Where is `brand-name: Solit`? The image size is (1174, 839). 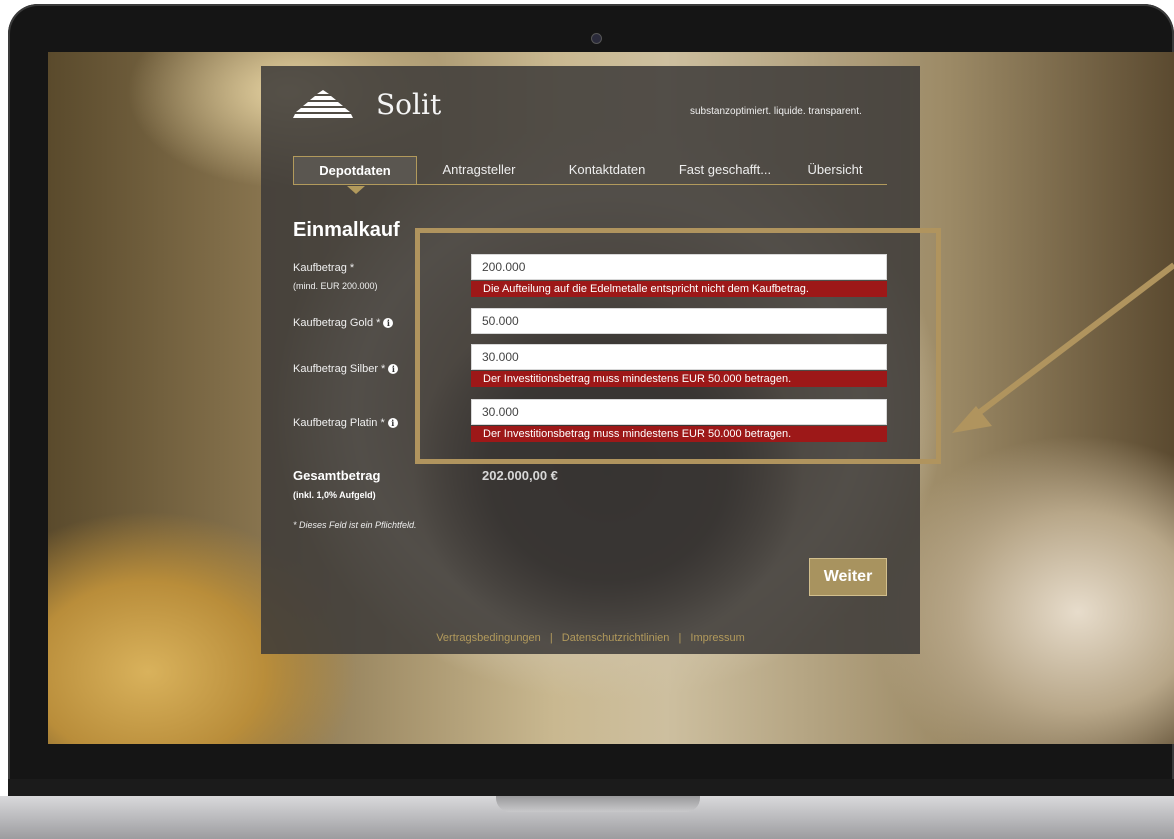 brand-name: Solit is located at coordinates (409, 104).